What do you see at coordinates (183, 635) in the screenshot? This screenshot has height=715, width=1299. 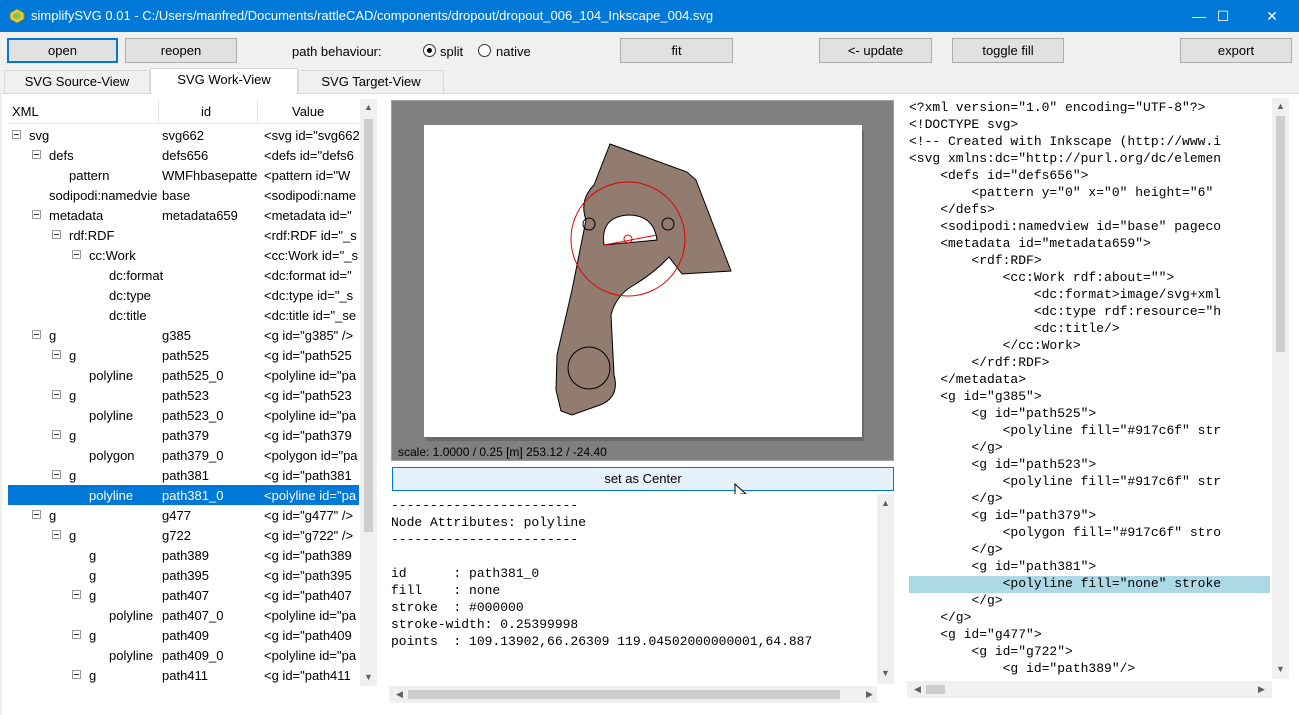 I see `tree-row: g path409 <g id="path409` at bounding box center [183, 635].